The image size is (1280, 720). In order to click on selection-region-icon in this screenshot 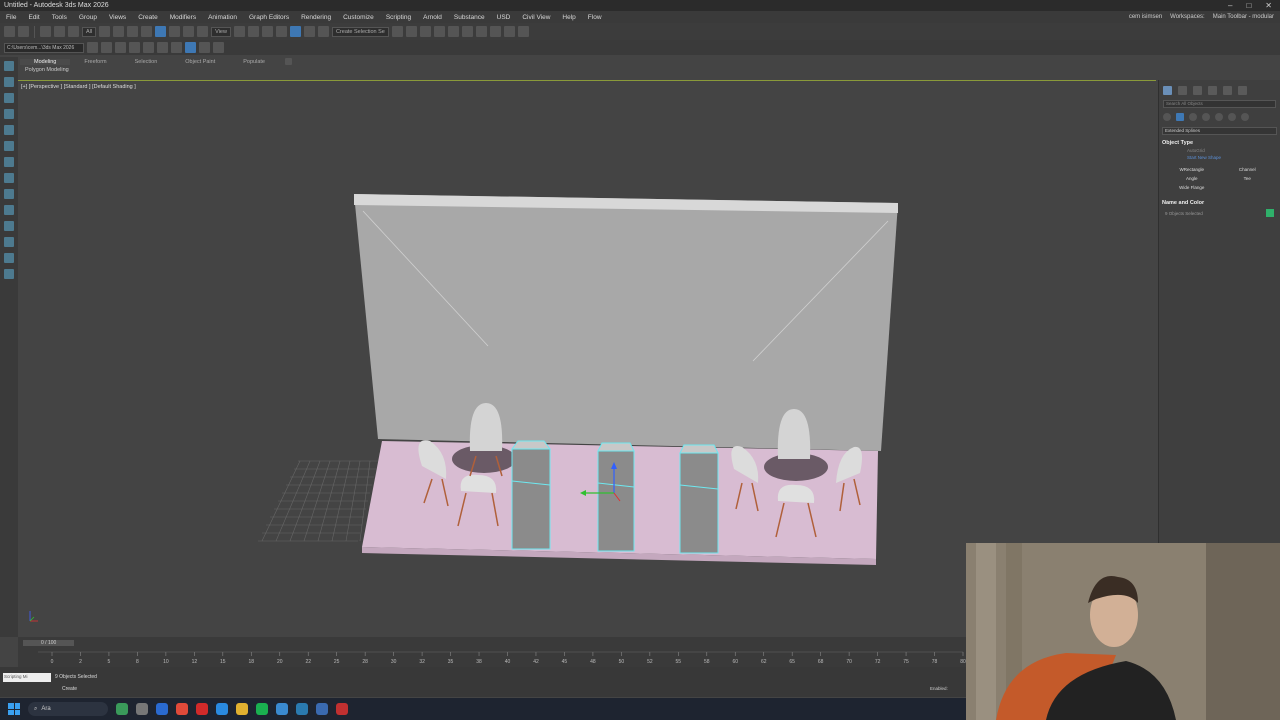, I will do `click(133, 31)`.